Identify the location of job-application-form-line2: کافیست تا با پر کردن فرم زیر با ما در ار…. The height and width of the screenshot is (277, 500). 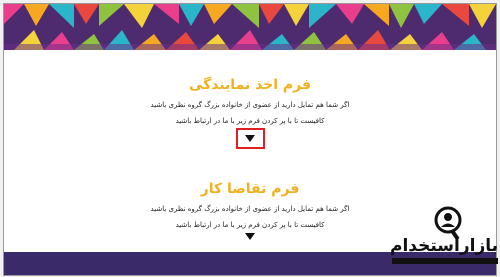
(250, 225).